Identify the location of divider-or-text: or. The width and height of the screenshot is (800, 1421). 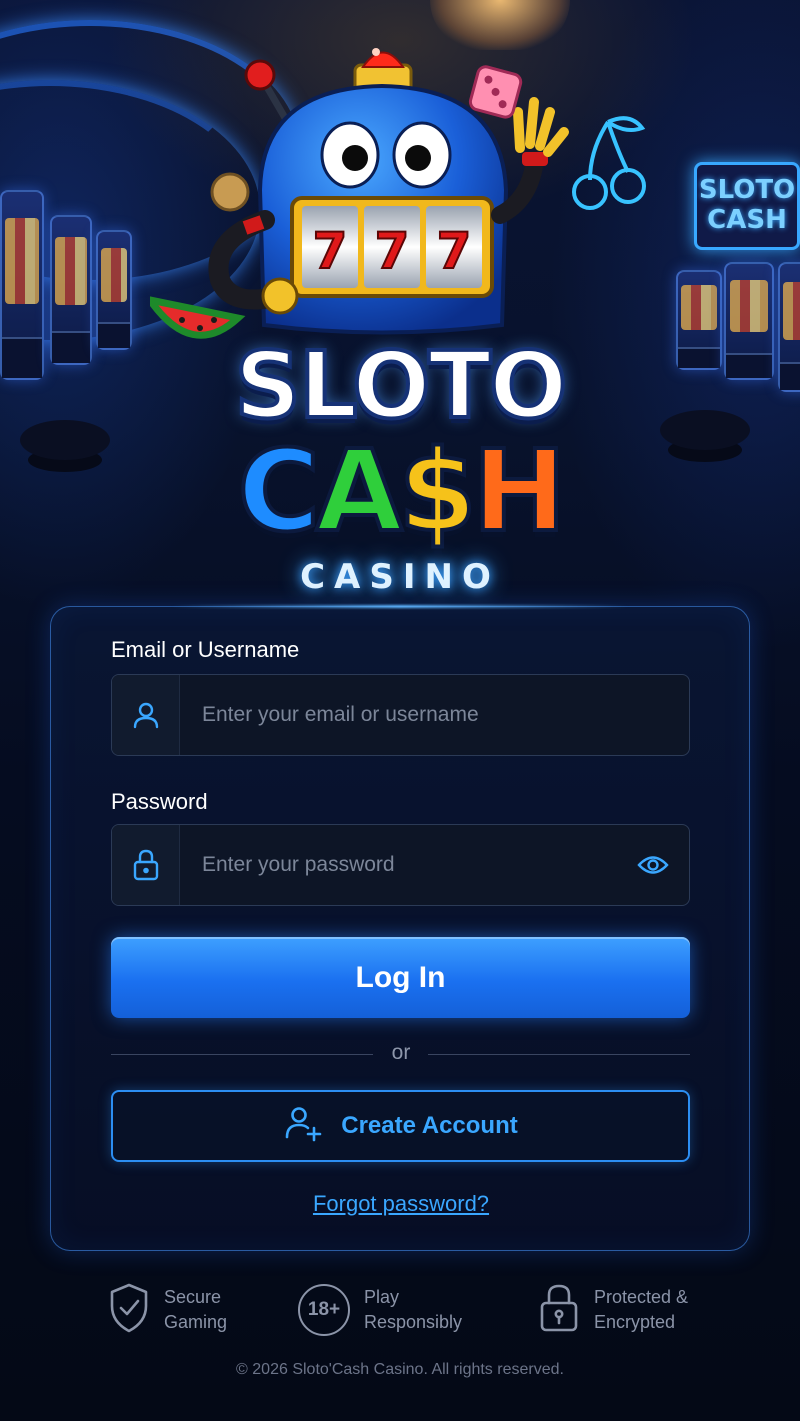
(401, 1052).